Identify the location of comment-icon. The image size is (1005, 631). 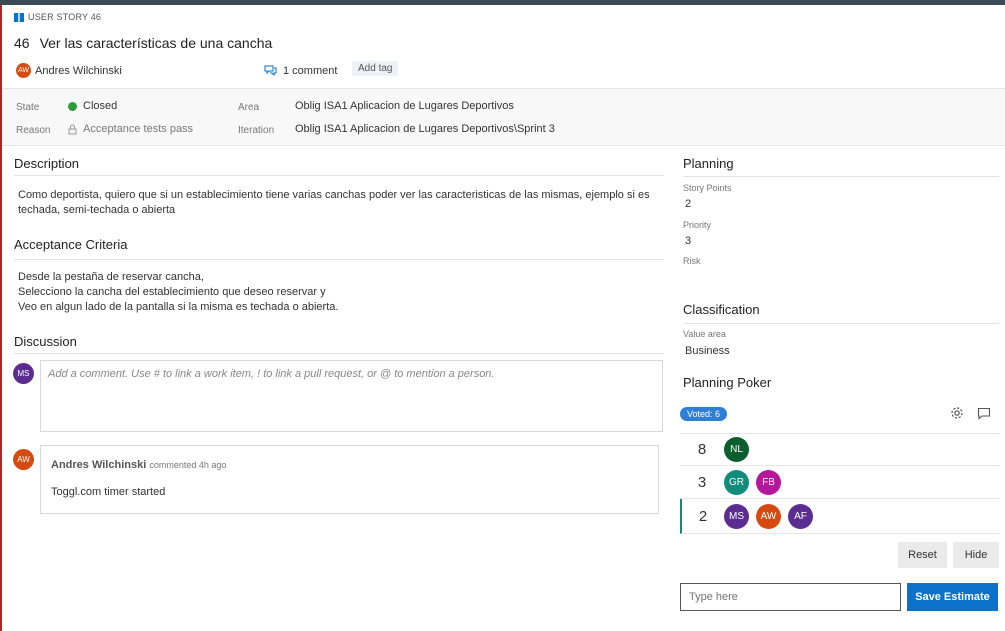
(270, 70).